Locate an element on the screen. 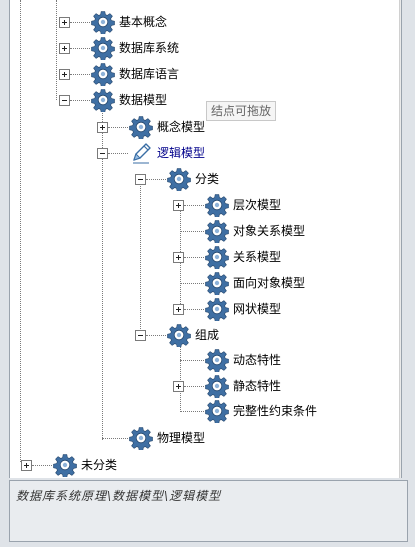  expand-toggle-uncategorized is located at coordinates (26, 465).